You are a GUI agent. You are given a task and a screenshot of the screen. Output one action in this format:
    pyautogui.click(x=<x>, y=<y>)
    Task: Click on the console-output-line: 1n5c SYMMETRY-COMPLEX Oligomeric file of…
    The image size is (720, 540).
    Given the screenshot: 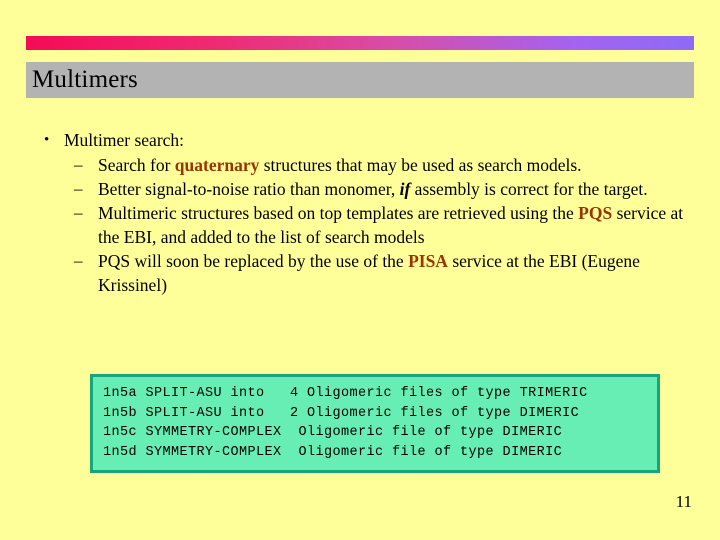 What is the action you would take?
    pyautogui.click(x=333, y=432)
    